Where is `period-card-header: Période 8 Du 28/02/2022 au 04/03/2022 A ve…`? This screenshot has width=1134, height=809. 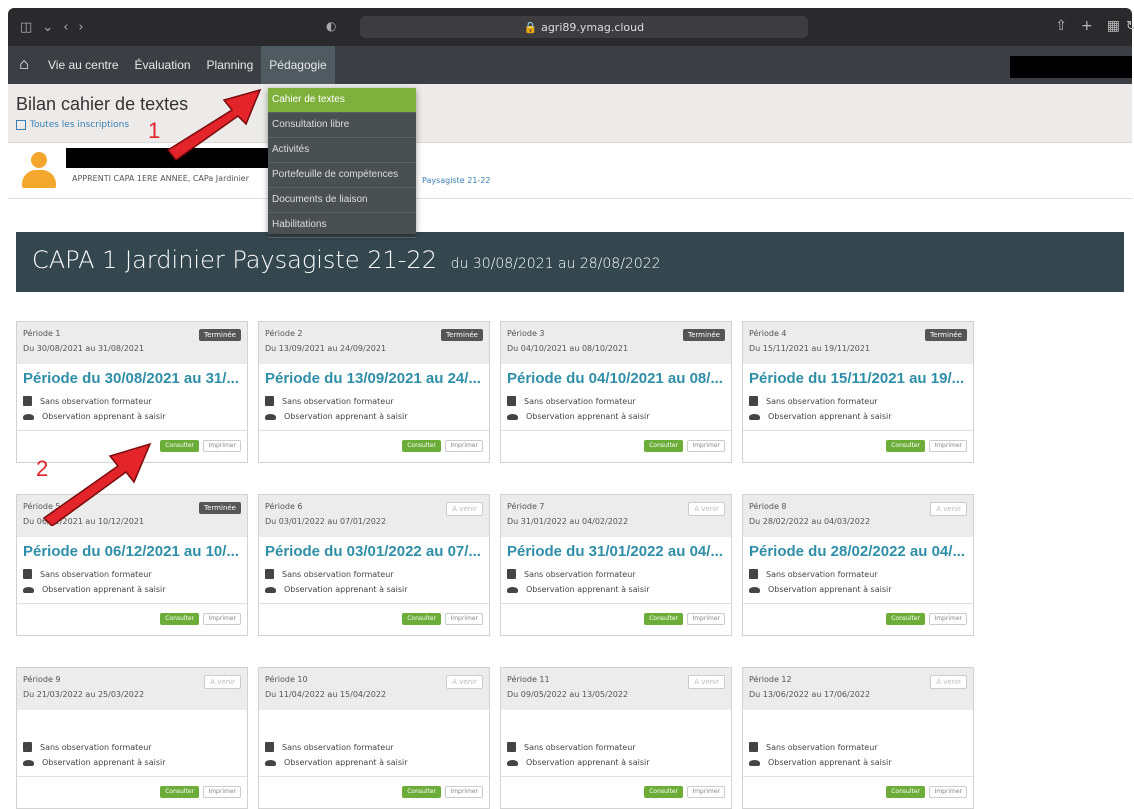
period-card-header: Période 8 Du 28/02/2022 au 04/03/2022 A ve… is located at coordinates (858, 516).